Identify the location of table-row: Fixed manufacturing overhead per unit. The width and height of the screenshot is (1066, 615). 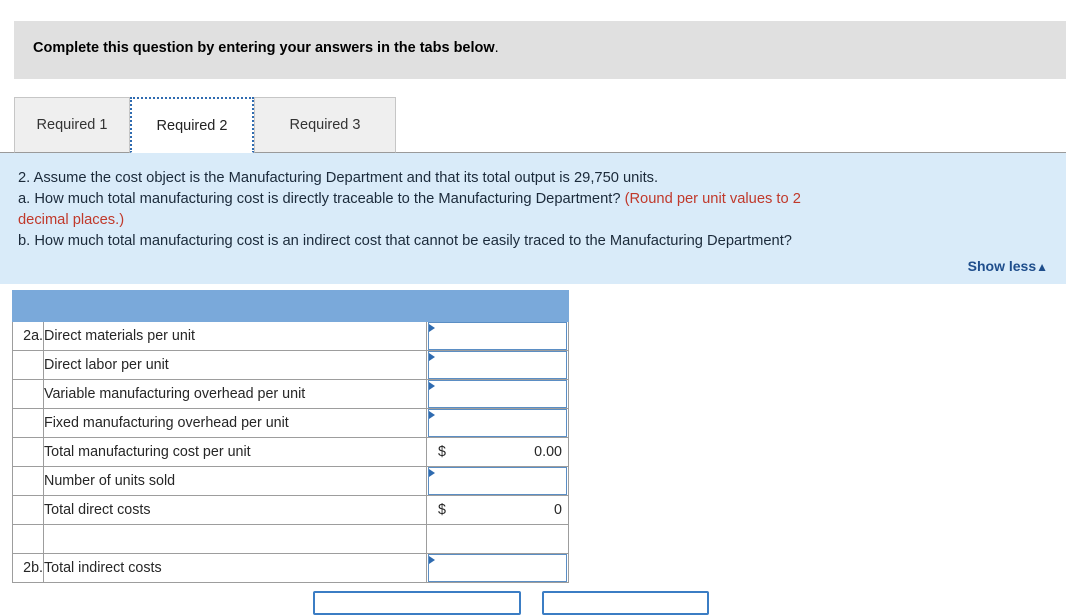
(290, 423).